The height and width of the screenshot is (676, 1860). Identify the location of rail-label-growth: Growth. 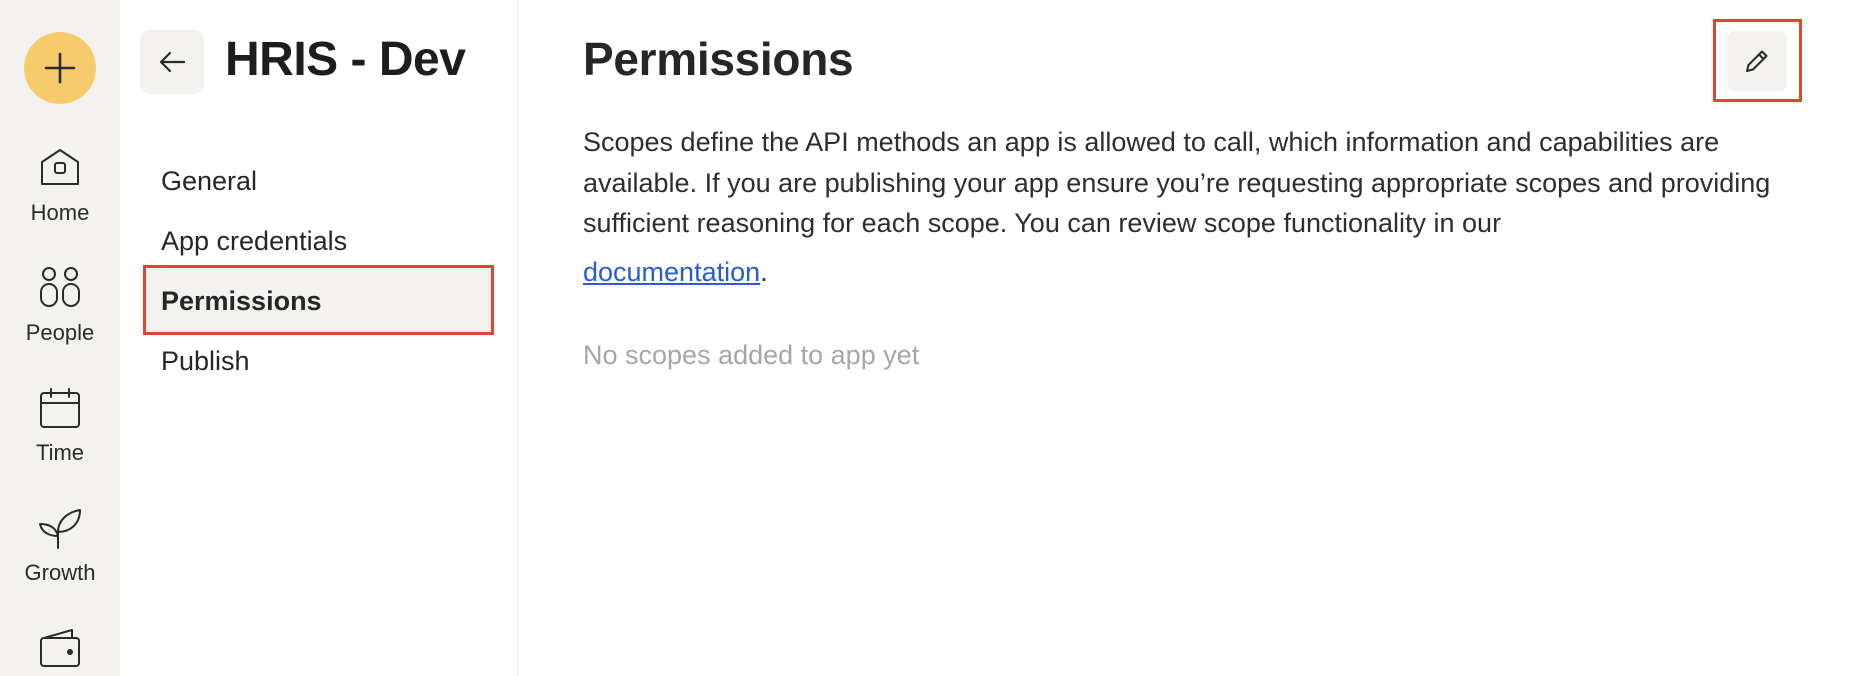
(60, 572).